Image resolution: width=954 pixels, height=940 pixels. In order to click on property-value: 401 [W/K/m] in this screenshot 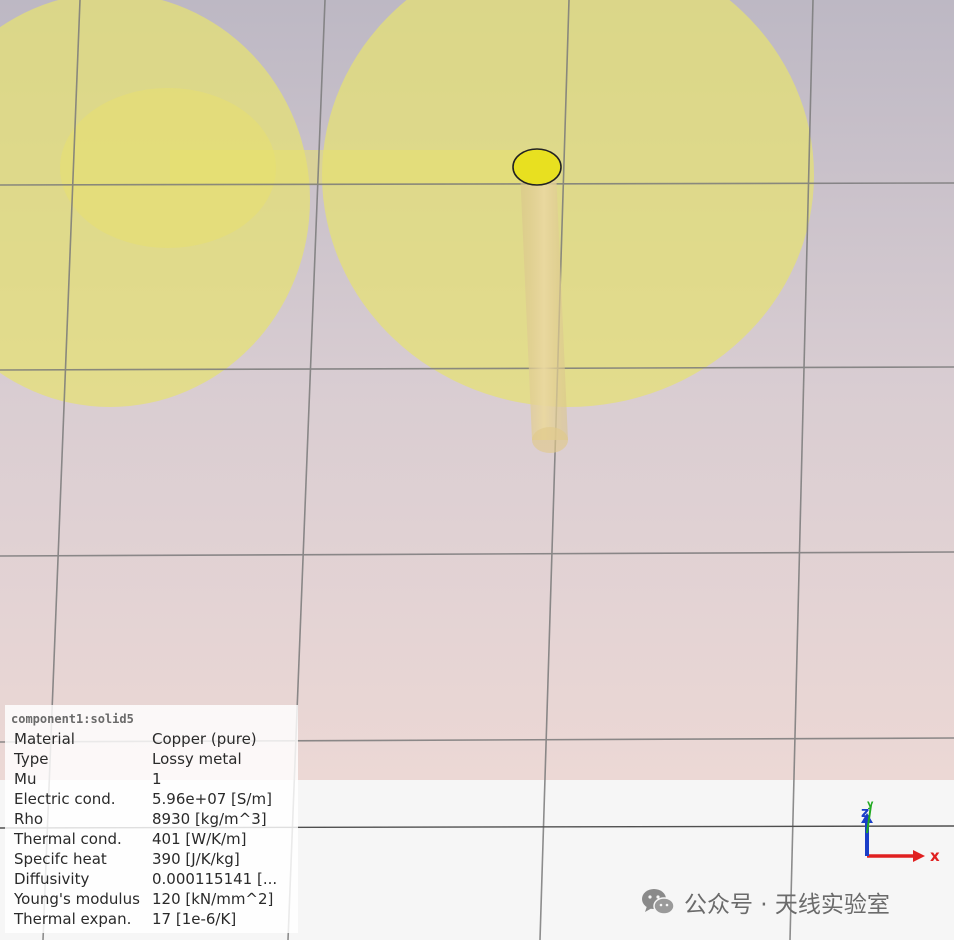, I will do `click(199, 839)`.